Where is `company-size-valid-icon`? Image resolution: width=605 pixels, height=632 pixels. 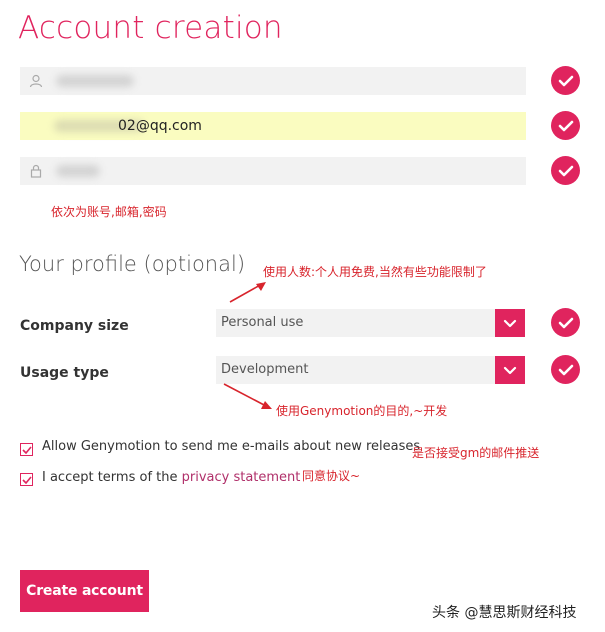 company-size-valid-icon is located at coordinates (565, 322).